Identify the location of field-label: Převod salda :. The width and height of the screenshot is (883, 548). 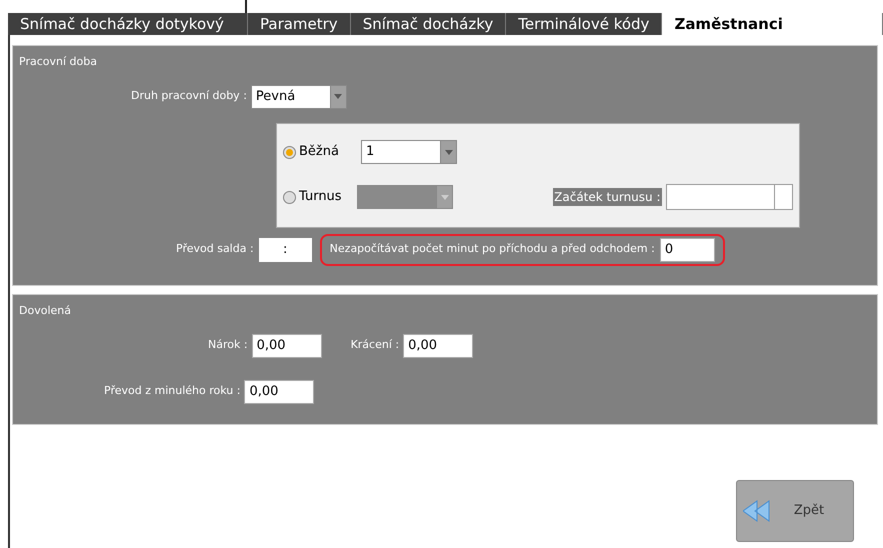
(215, 249).